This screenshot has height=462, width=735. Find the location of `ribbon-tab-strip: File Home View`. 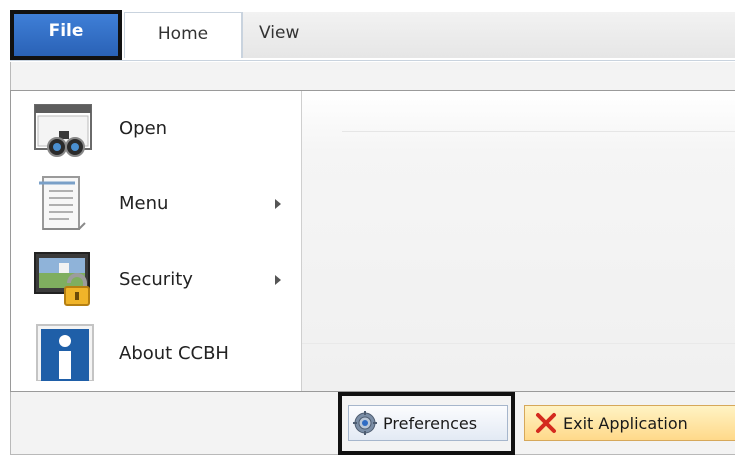

ribbon-tab-strip: File Home View is located at coordinates (367, 31).